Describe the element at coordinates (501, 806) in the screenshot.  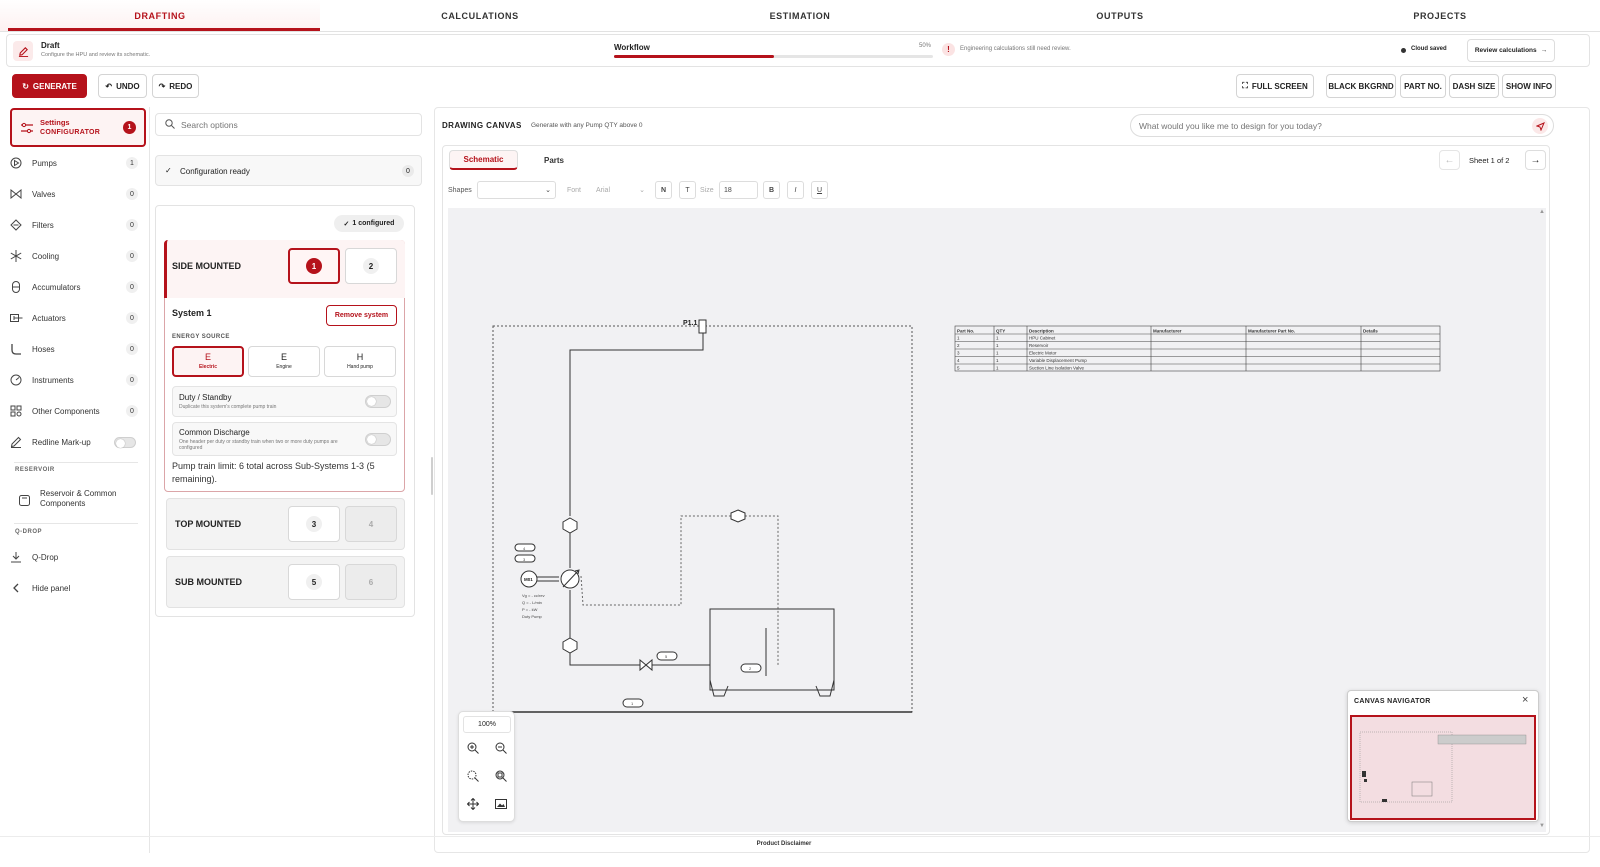
I see `export-image-button` at that location.